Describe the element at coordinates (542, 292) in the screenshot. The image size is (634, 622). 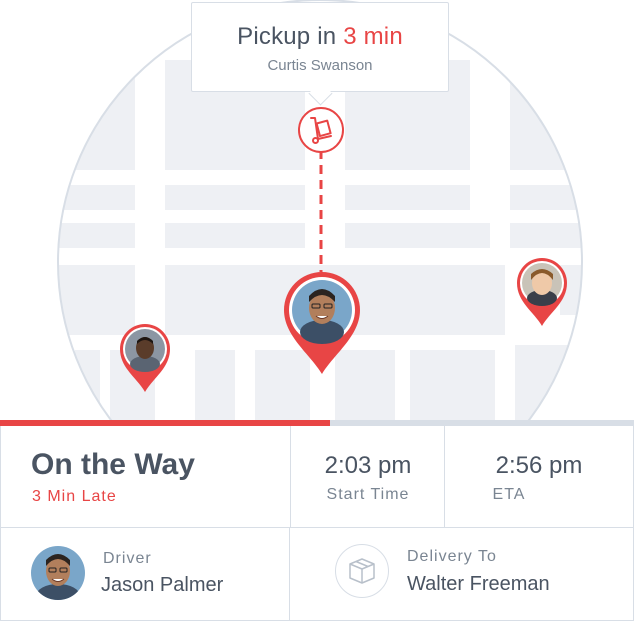
I see `pickup-person-pin-right` at that location.